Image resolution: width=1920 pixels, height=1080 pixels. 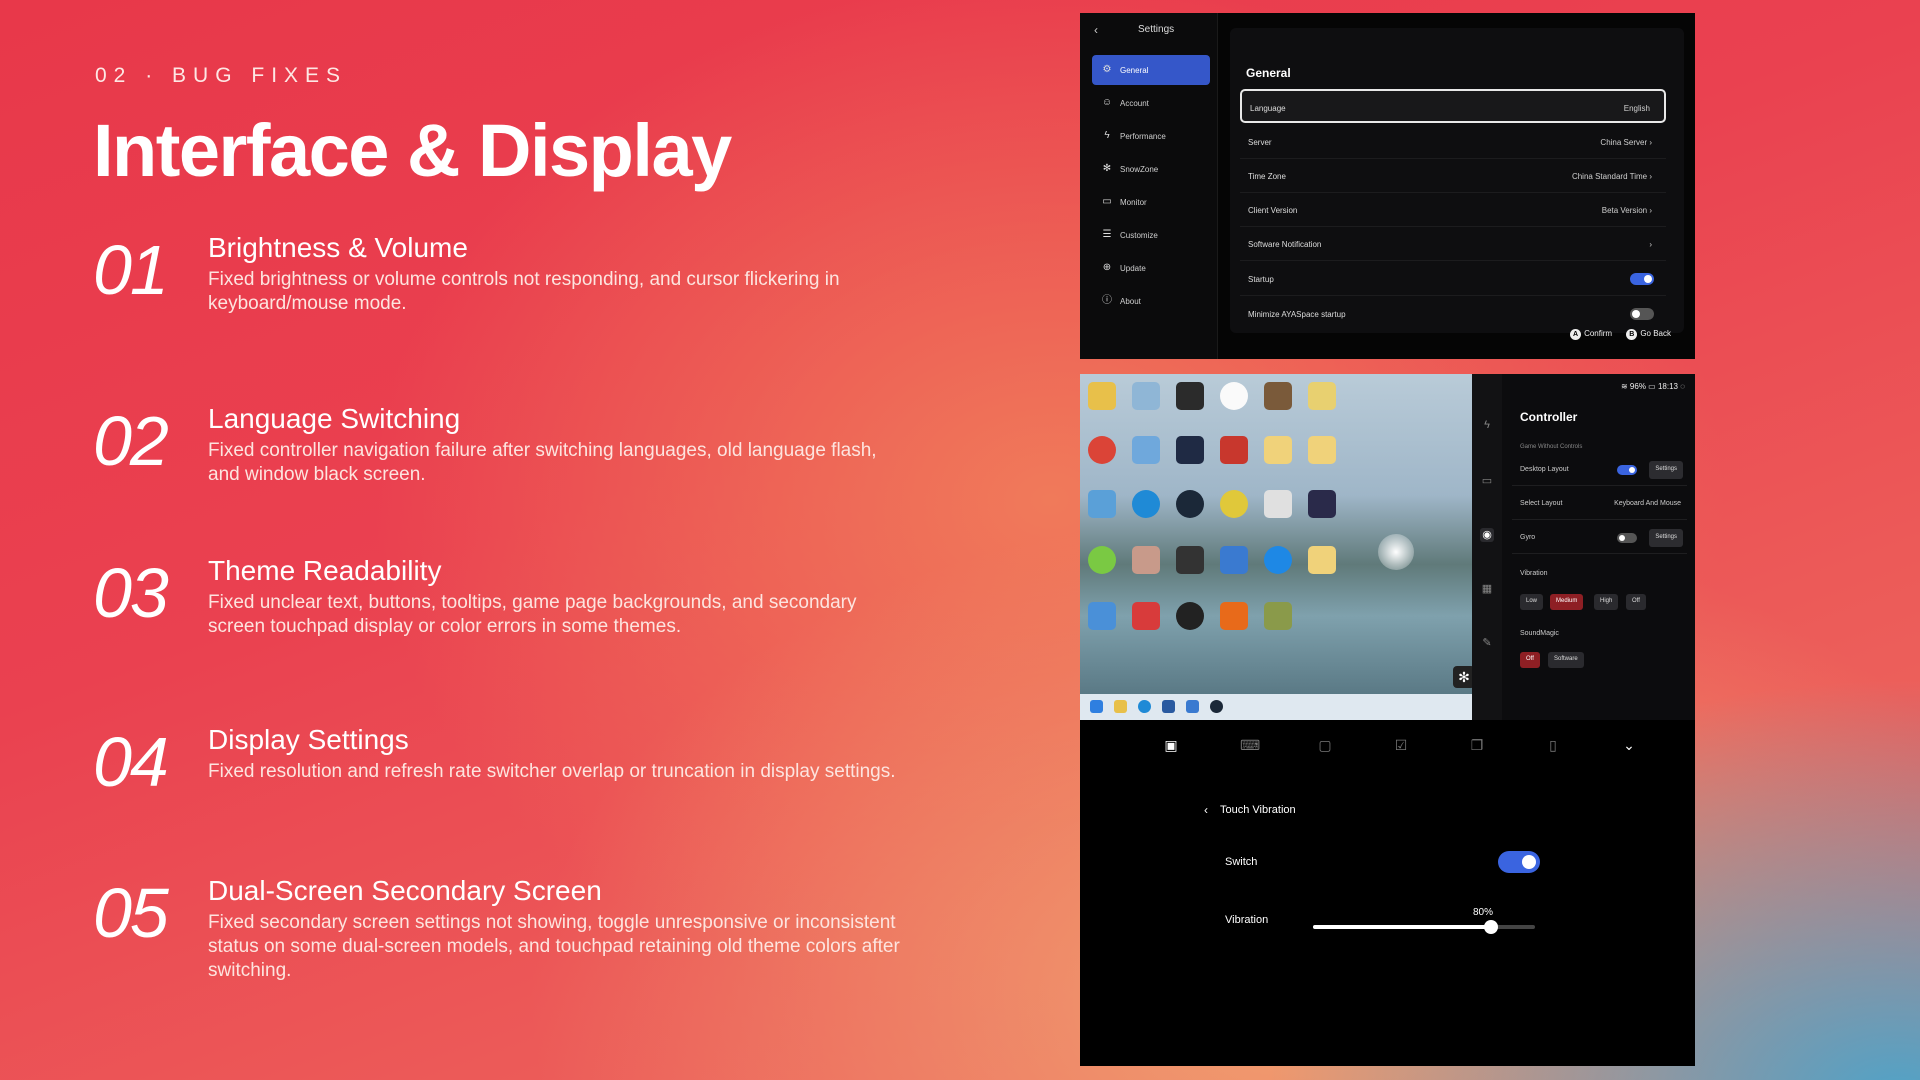 What do you see at coordinates (1453, 244) in the screenshot?
I see `software-notification-row: Software Notification ›` at bounding box center [1453, 244].